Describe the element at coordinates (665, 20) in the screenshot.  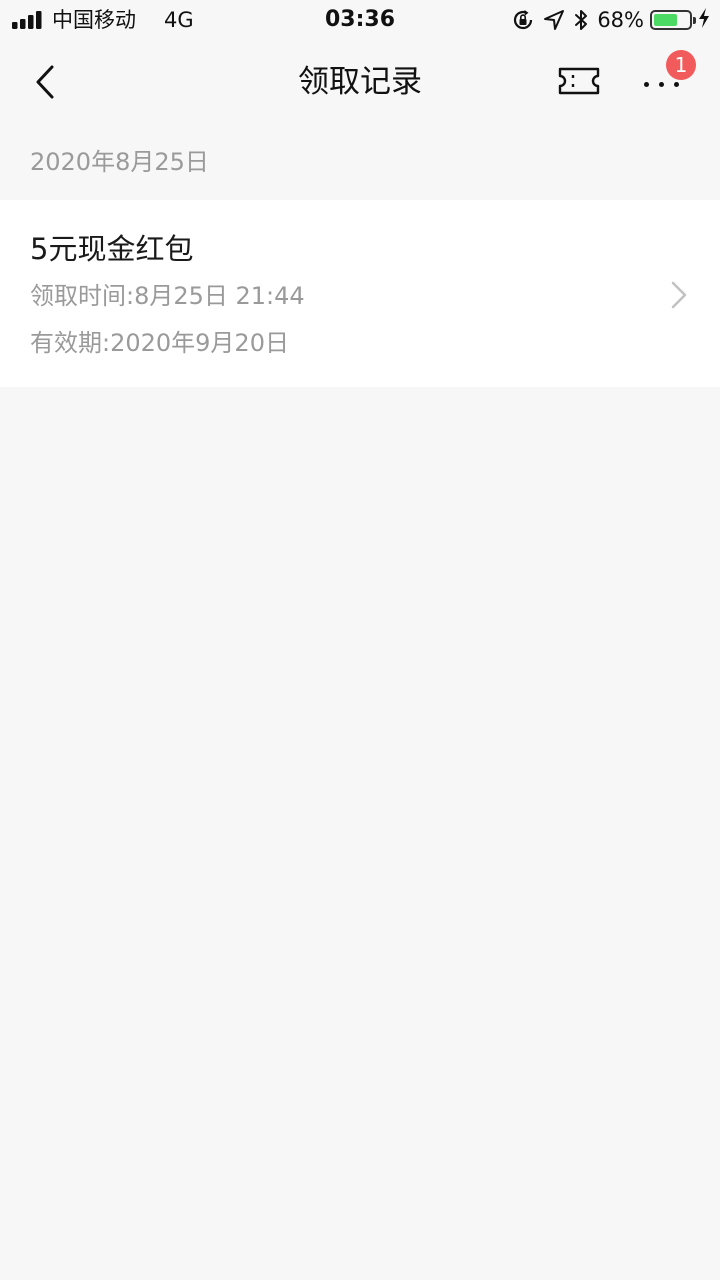
I see `battery-fill` at that location.